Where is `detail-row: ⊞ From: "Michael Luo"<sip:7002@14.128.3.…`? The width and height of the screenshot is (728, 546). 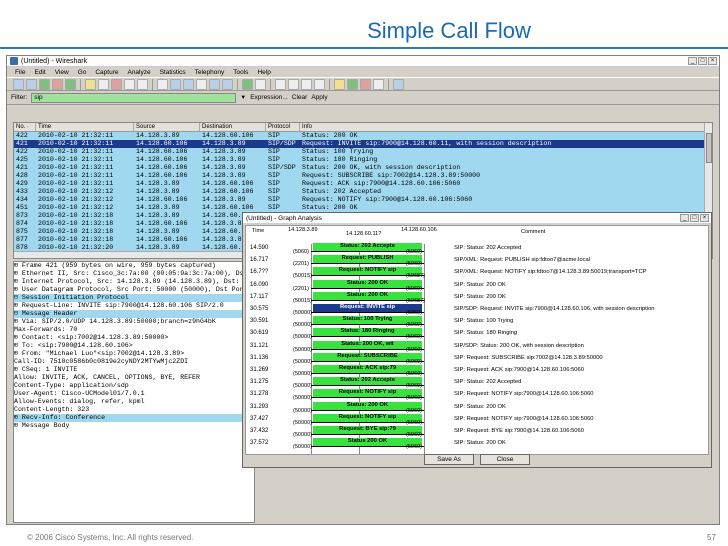
detail-row: ⊞ From: "Michael Luo"<sip:7002@14.128.3.… is located at coordinates (134, 354).